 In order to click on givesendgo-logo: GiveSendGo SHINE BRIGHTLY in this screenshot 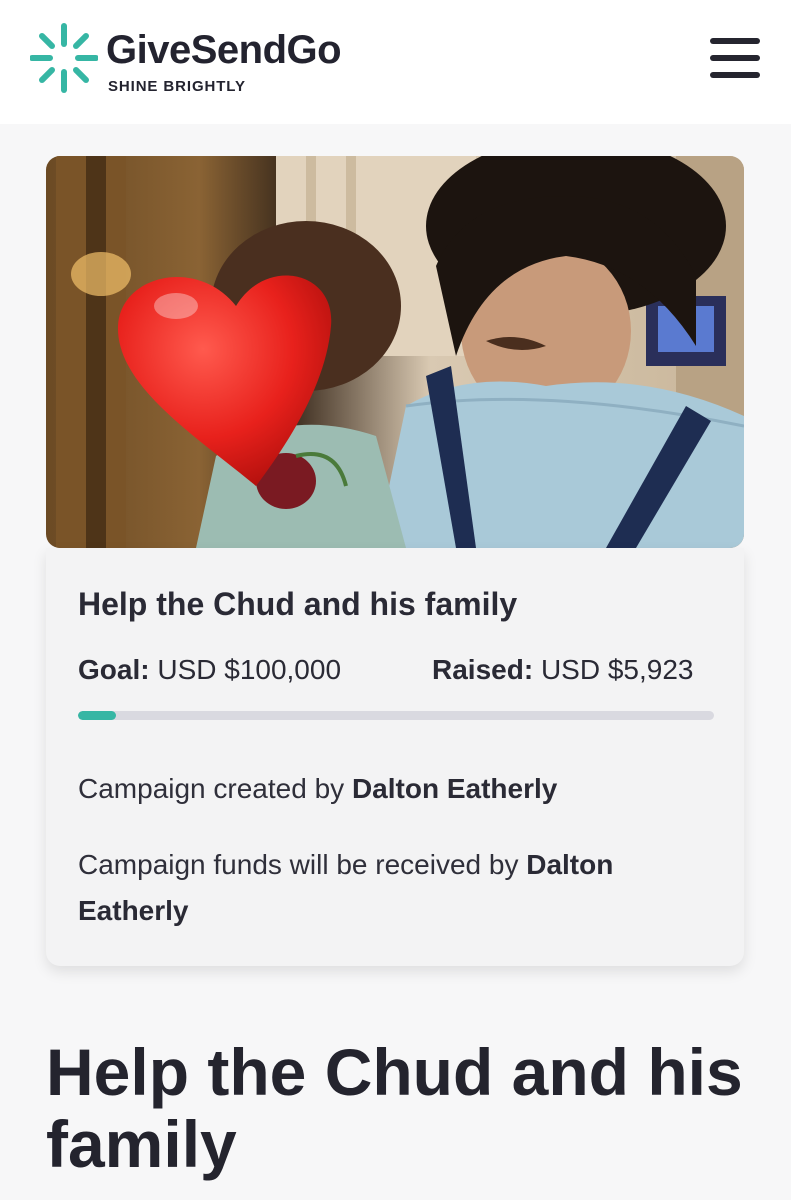, I will do `click(202, 59)`.